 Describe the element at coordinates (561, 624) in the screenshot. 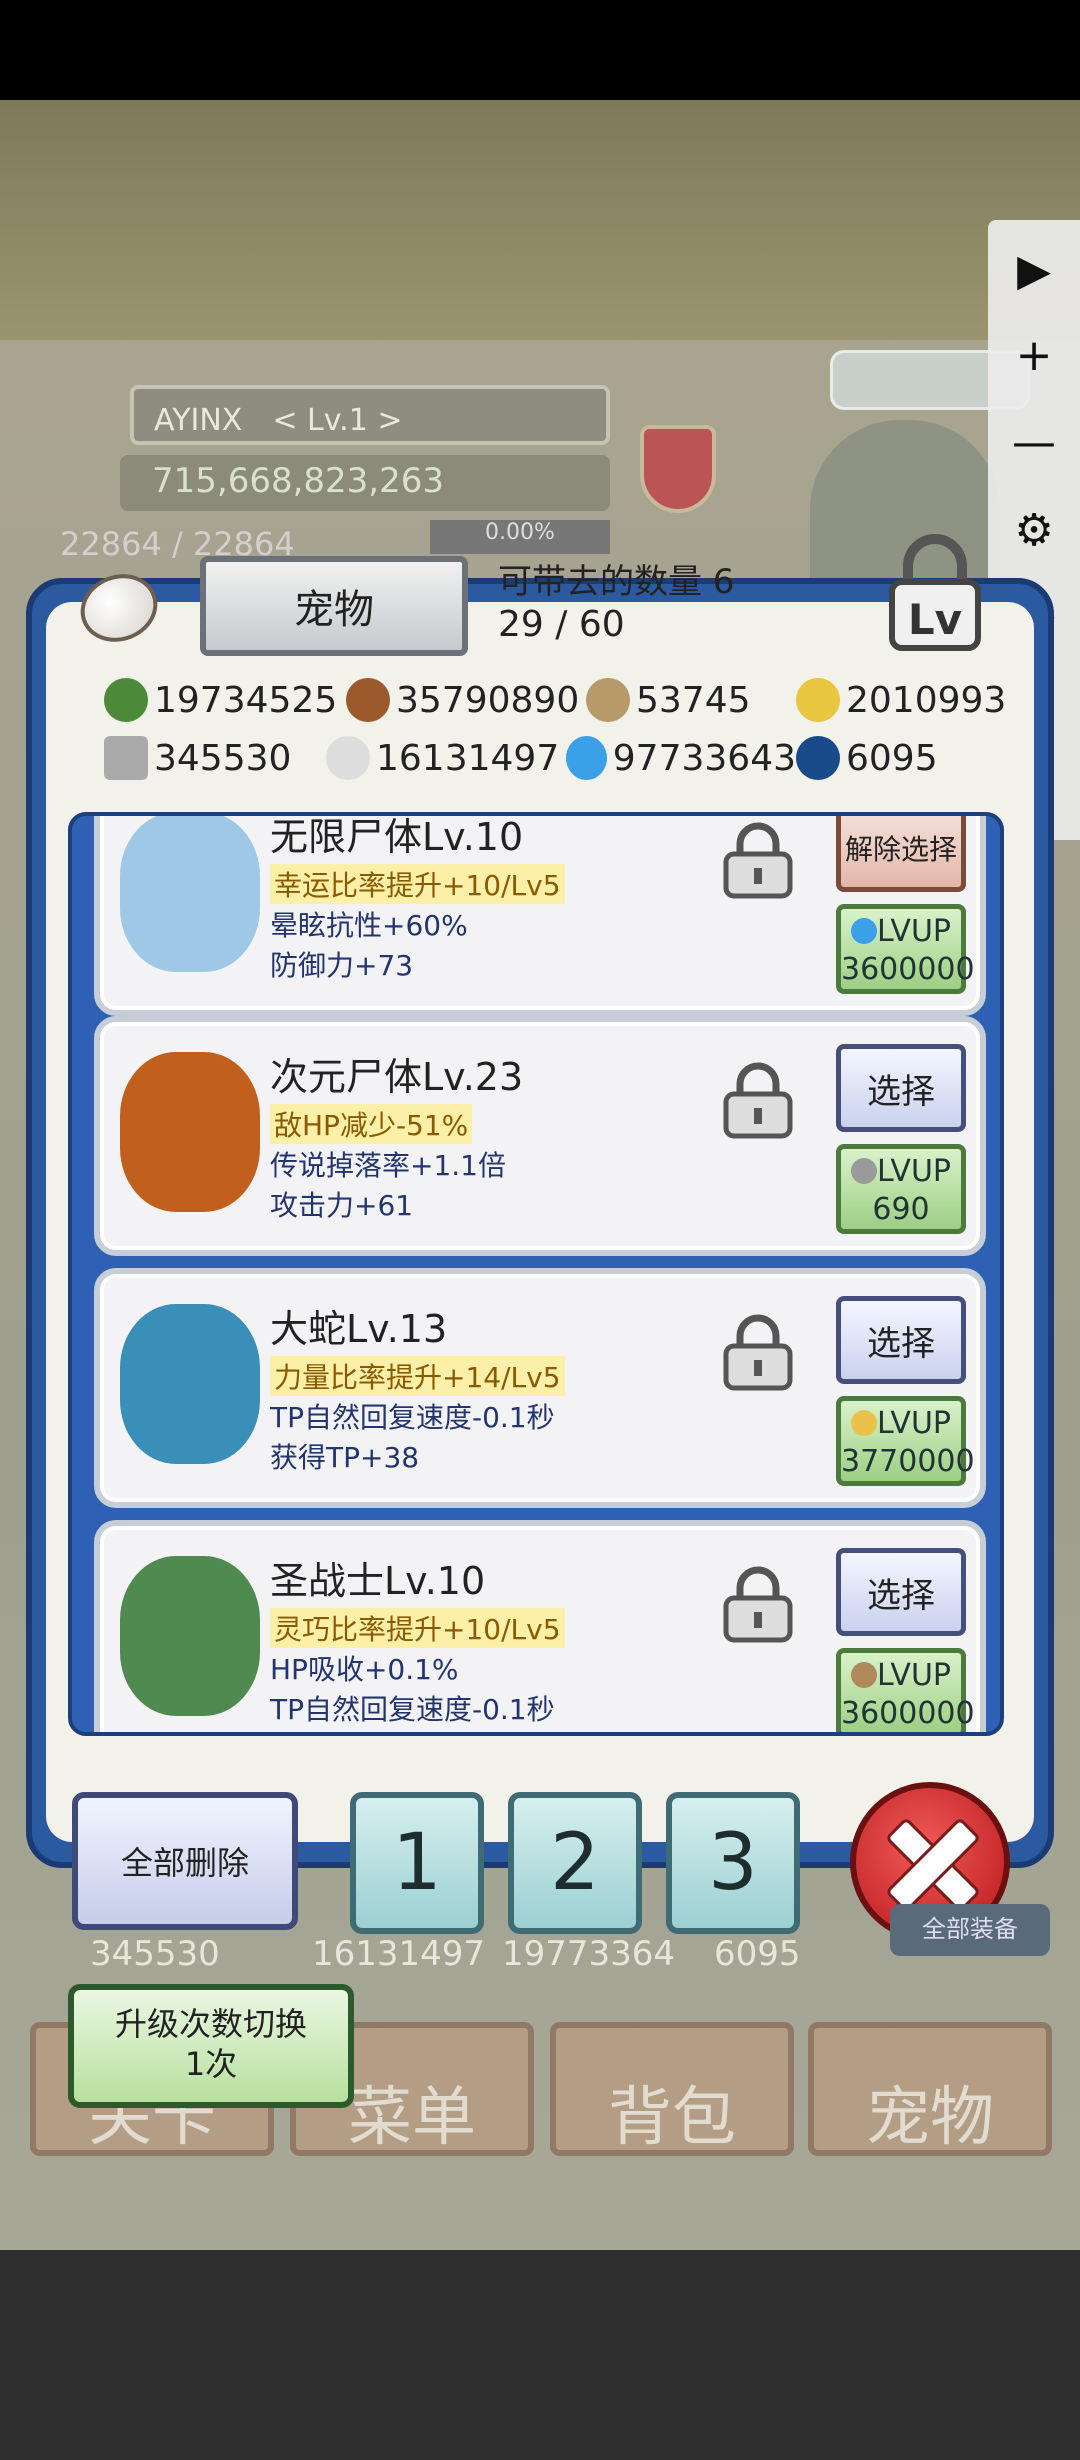

I see `carry-ratio: 29 / 60` at that location.